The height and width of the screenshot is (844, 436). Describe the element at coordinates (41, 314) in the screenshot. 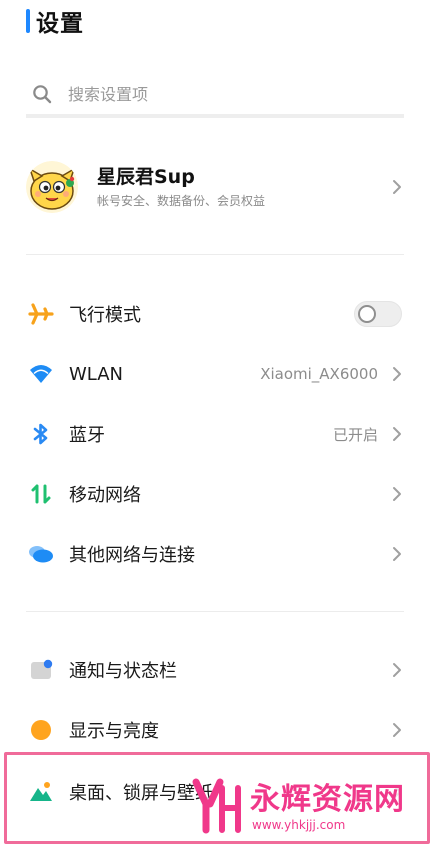

I see `airplane-icon` at that location.